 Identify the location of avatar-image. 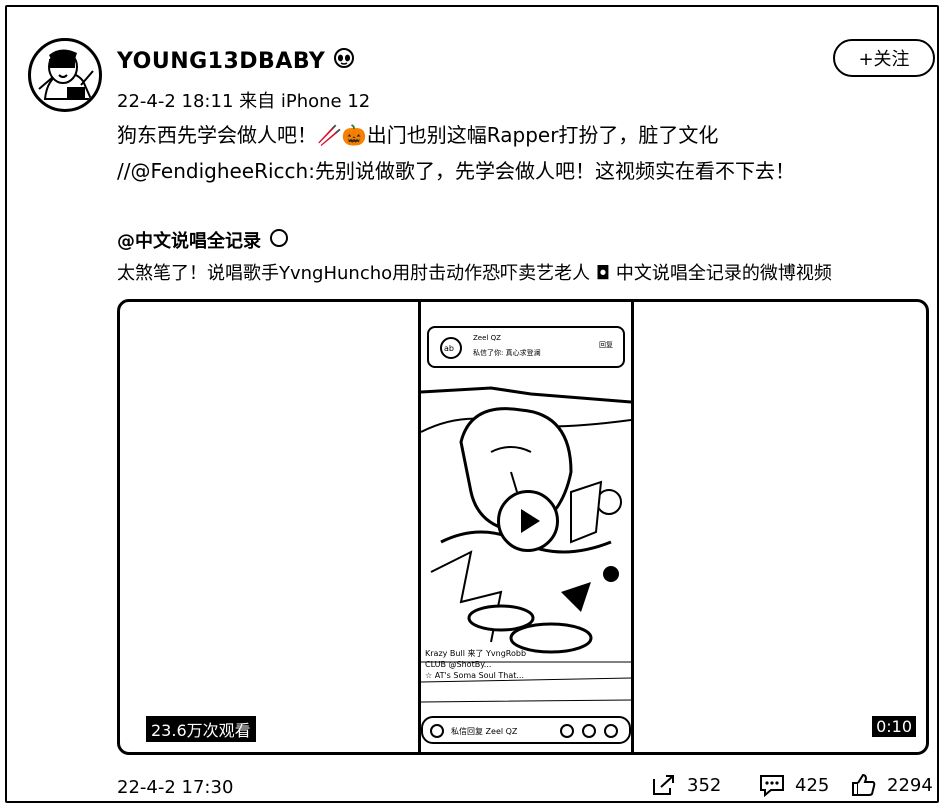
(65, 75).